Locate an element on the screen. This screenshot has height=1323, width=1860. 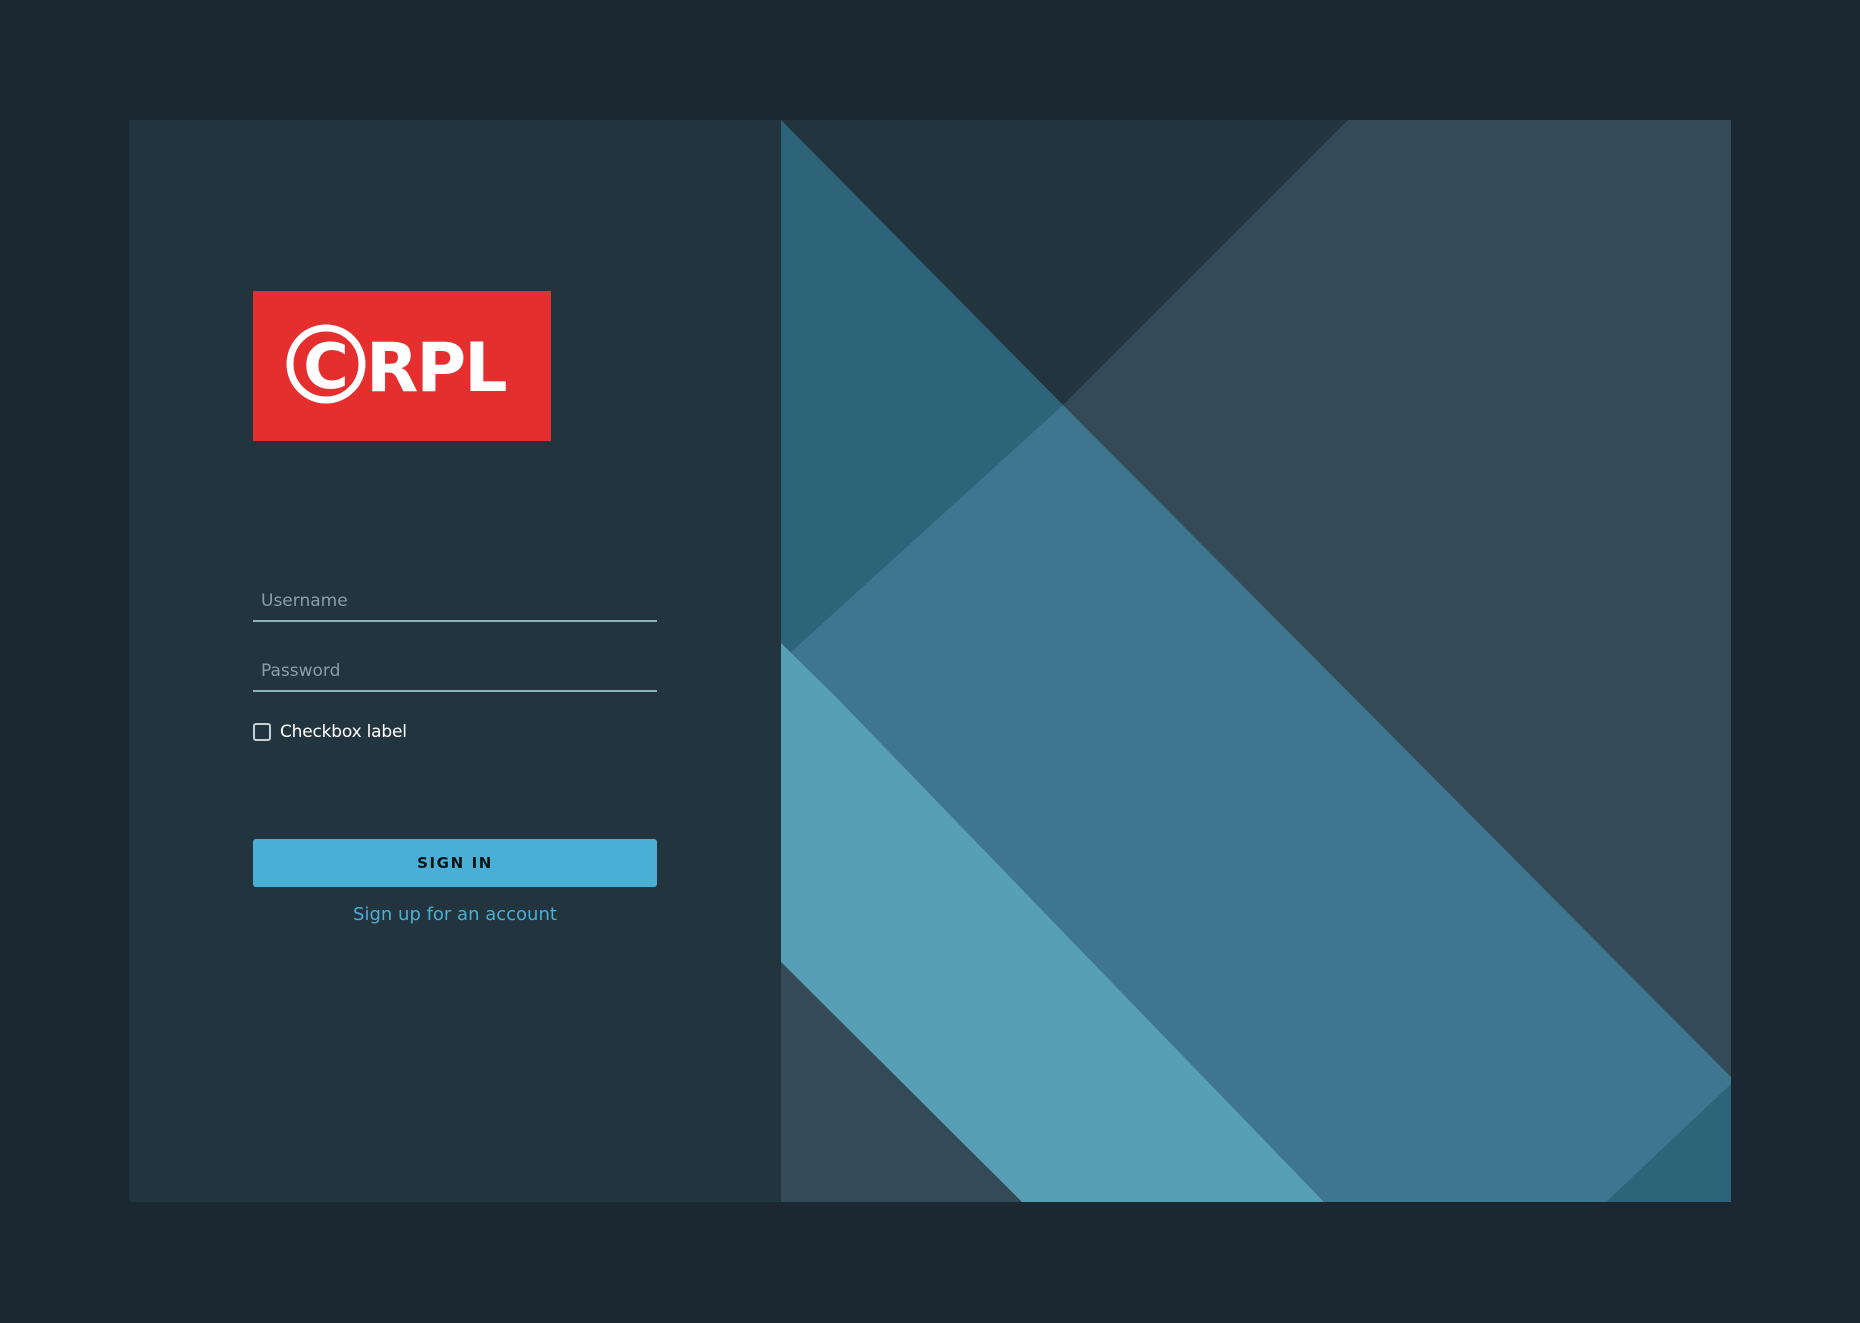
password-input is located at coordinates (455, 674).